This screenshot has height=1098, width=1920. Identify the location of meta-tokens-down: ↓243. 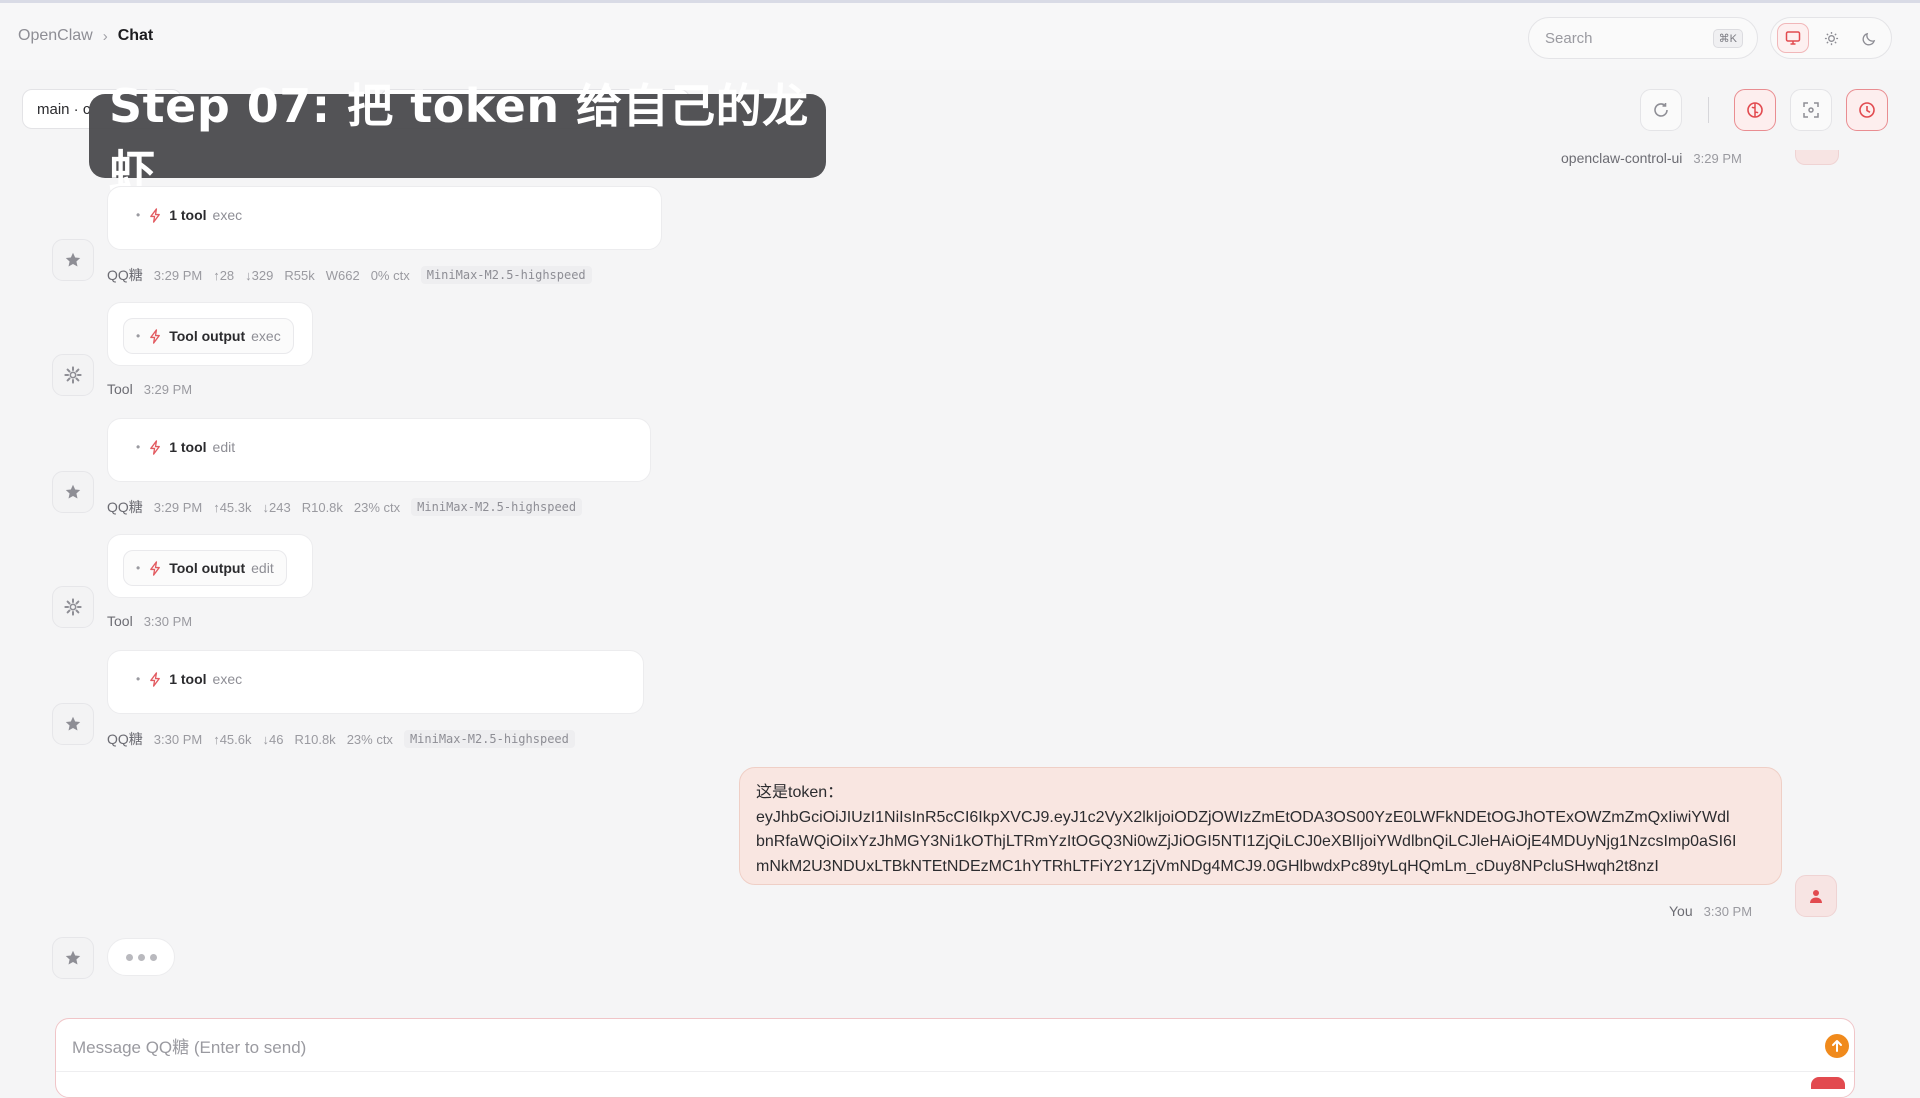
(276, 507).